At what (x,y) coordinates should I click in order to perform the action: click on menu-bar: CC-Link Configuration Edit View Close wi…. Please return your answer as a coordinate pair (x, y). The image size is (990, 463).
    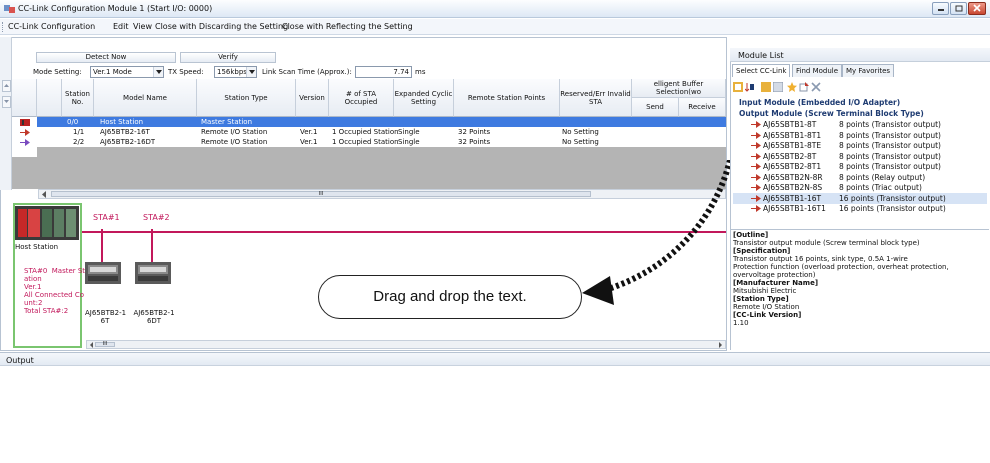
    Looking at the image, I should click on (495, 27).